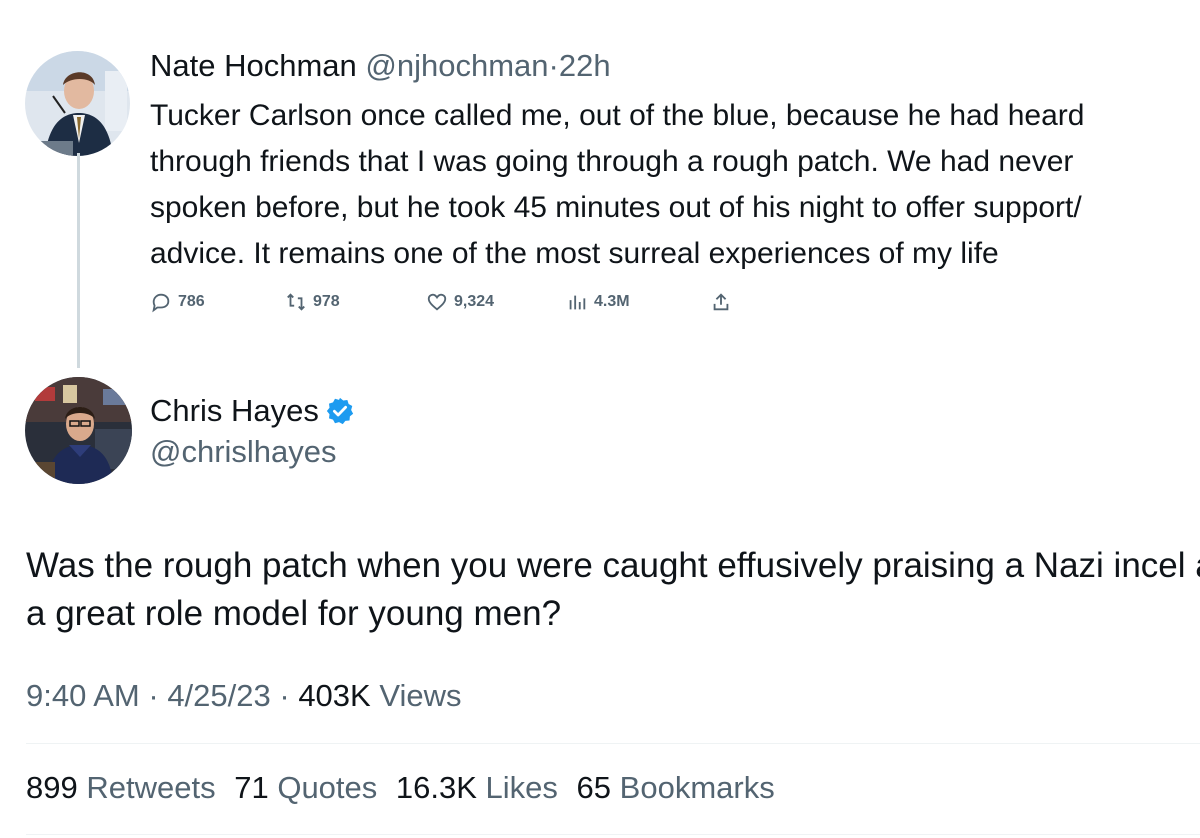 This screenshot has height=838, width=1200. I want to click on parent-author-name: Nate Hochman, so click(253, 65).